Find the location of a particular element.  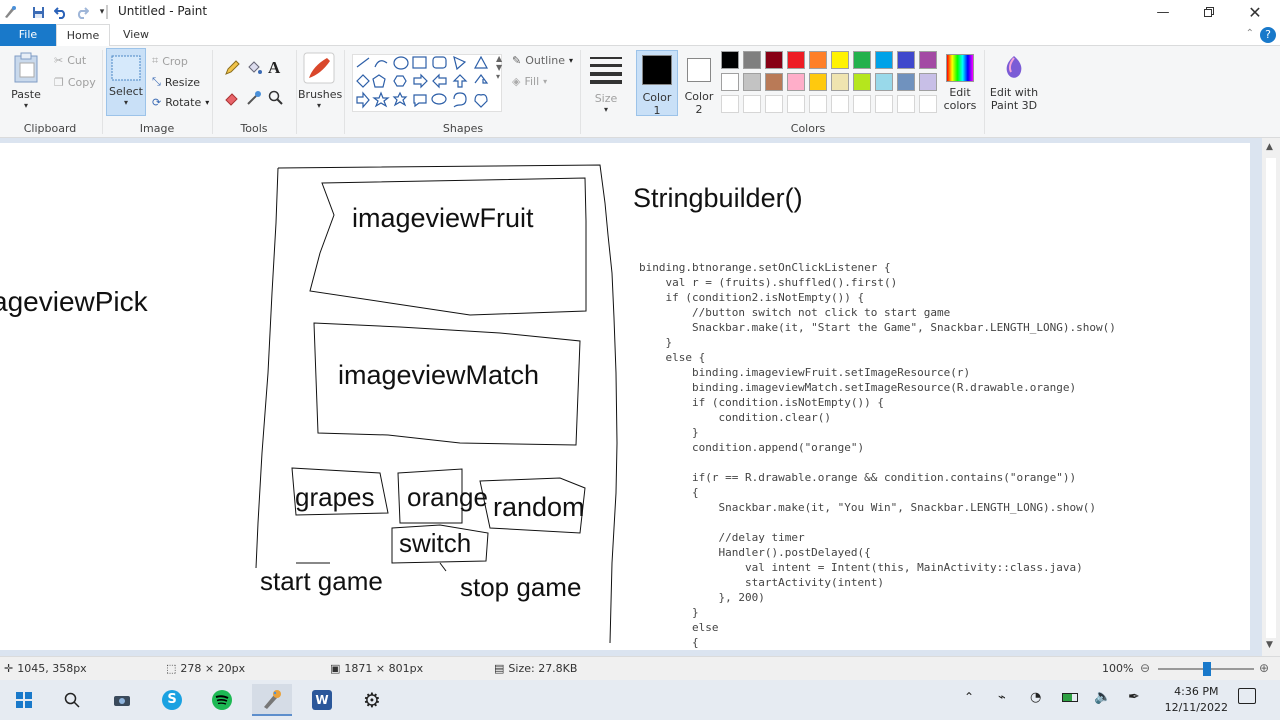

scroll-up-icon: ▲ is located at coordinates (1269, 147).